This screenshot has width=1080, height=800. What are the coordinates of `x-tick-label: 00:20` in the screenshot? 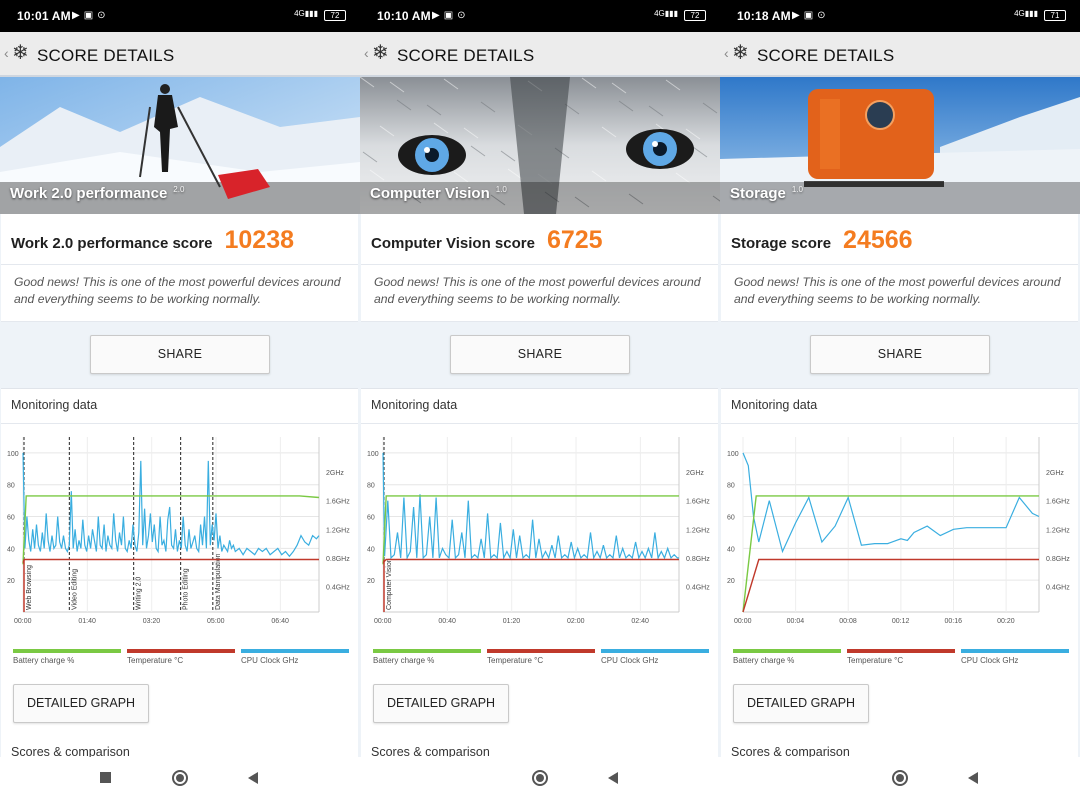 It's located at (1006, 621).